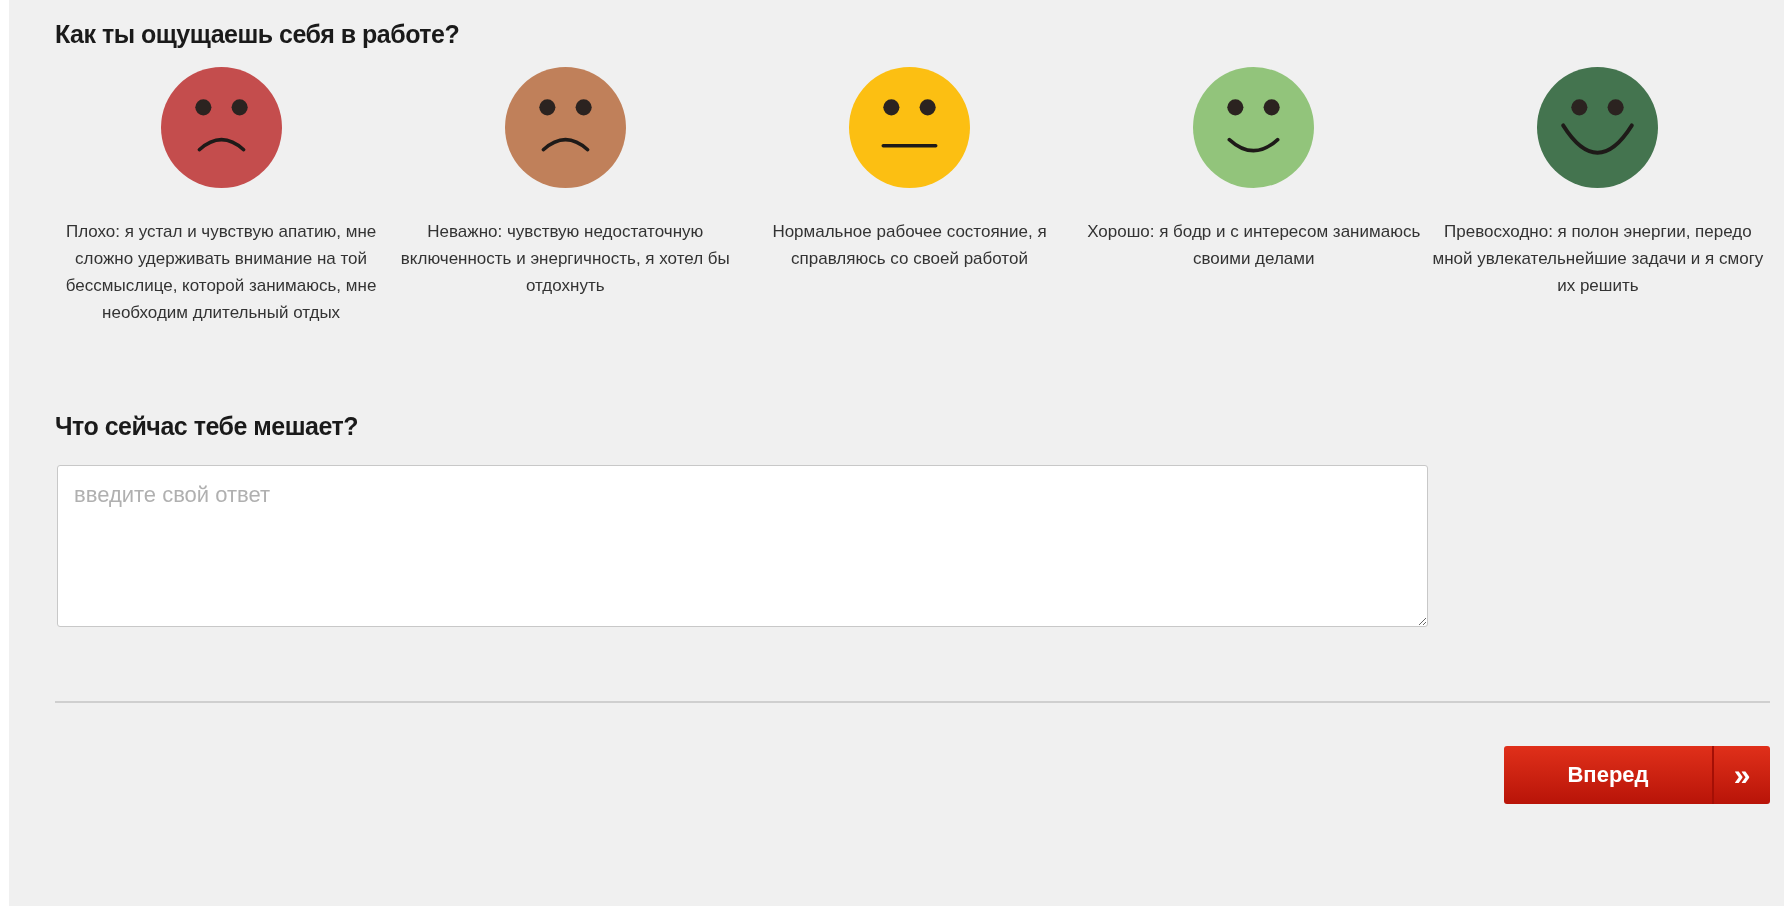 The image size is (1784, 906). I want to click on neutral-face-icon, so click(909, 127).